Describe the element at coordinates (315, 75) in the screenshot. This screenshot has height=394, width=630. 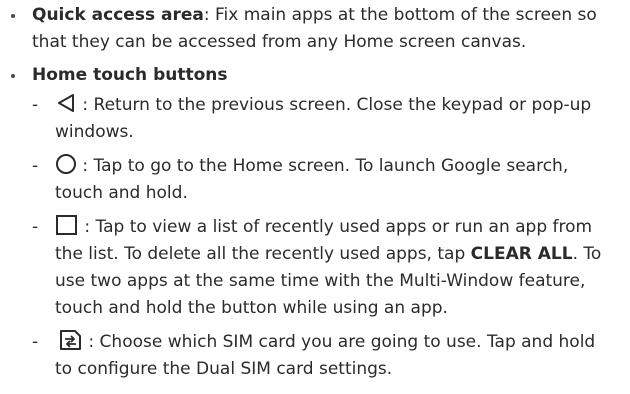
I see `bullet-home-touch-buttons: Home touch buttons` at that location.